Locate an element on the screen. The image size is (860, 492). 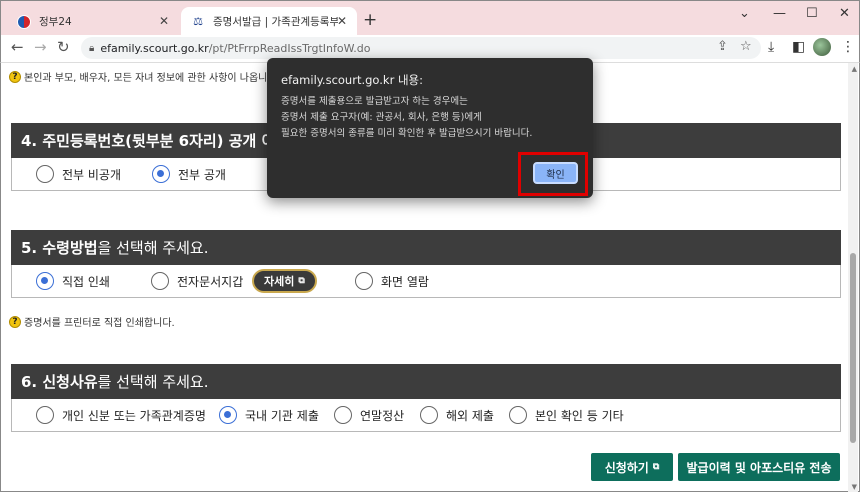
detail-button: 자세히 ⧉ is located at coordinates (284, 281).